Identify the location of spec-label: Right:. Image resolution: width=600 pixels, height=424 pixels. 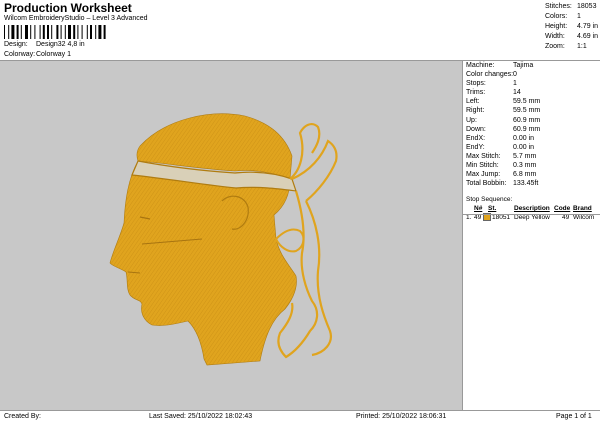
(475, 111).